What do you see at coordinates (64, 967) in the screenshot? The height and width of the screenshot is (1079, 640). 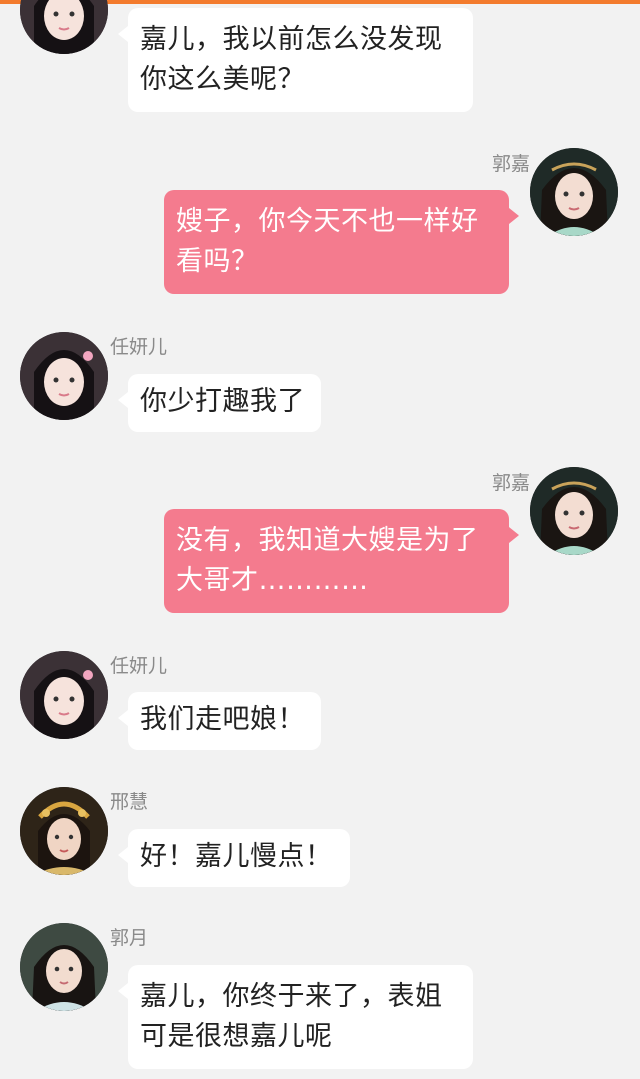 I see `guoyue-avatar-icon` at bounding box center [64, 967].